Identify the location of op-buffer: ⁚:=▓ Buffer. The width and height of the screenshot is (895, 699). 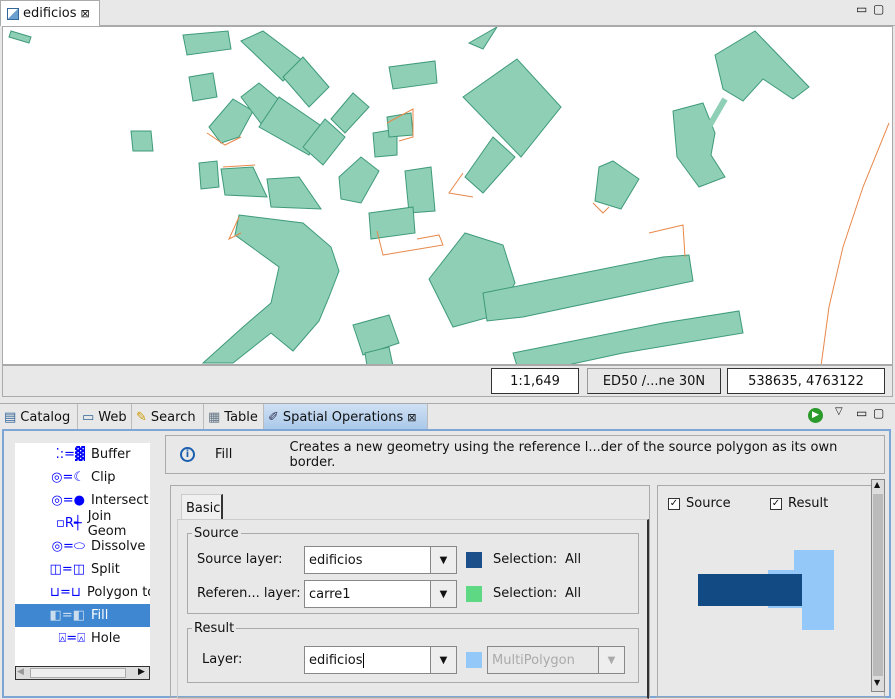
(82, 454).